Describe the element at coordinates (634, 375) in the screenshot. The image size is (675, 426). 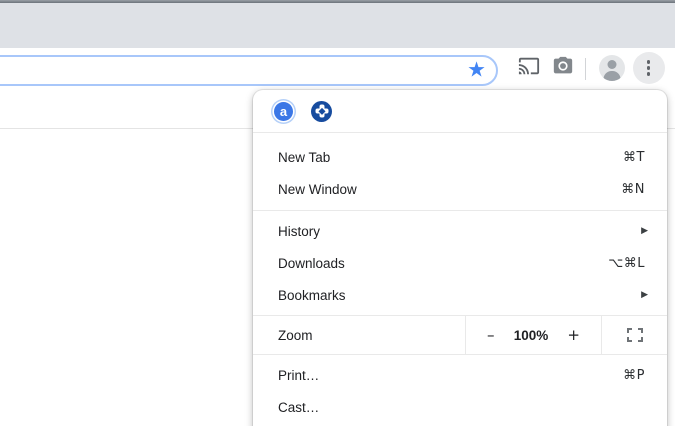
I see `menu-item-shortcut: ⌘P` at that location.